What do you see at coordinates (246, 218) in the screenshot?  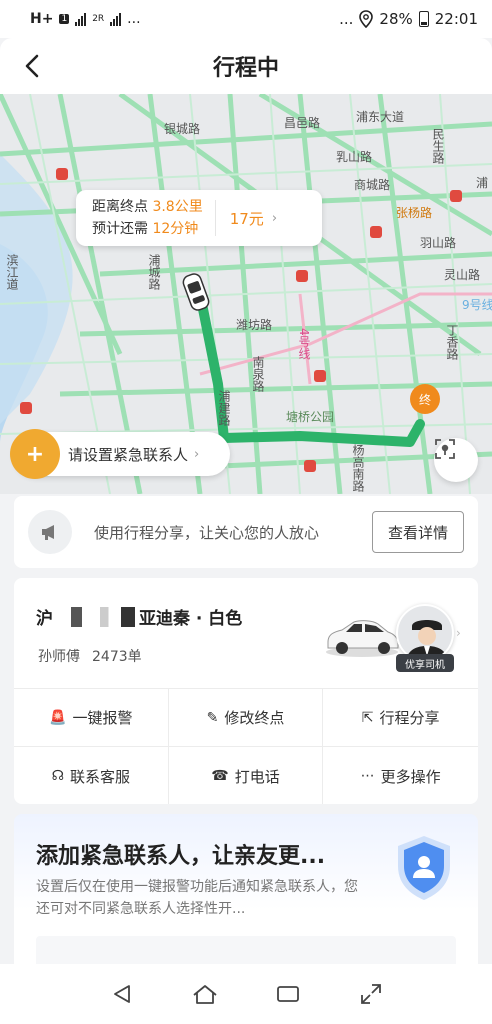 I see `fare-value: 17元` at bounding box center [246, 218].